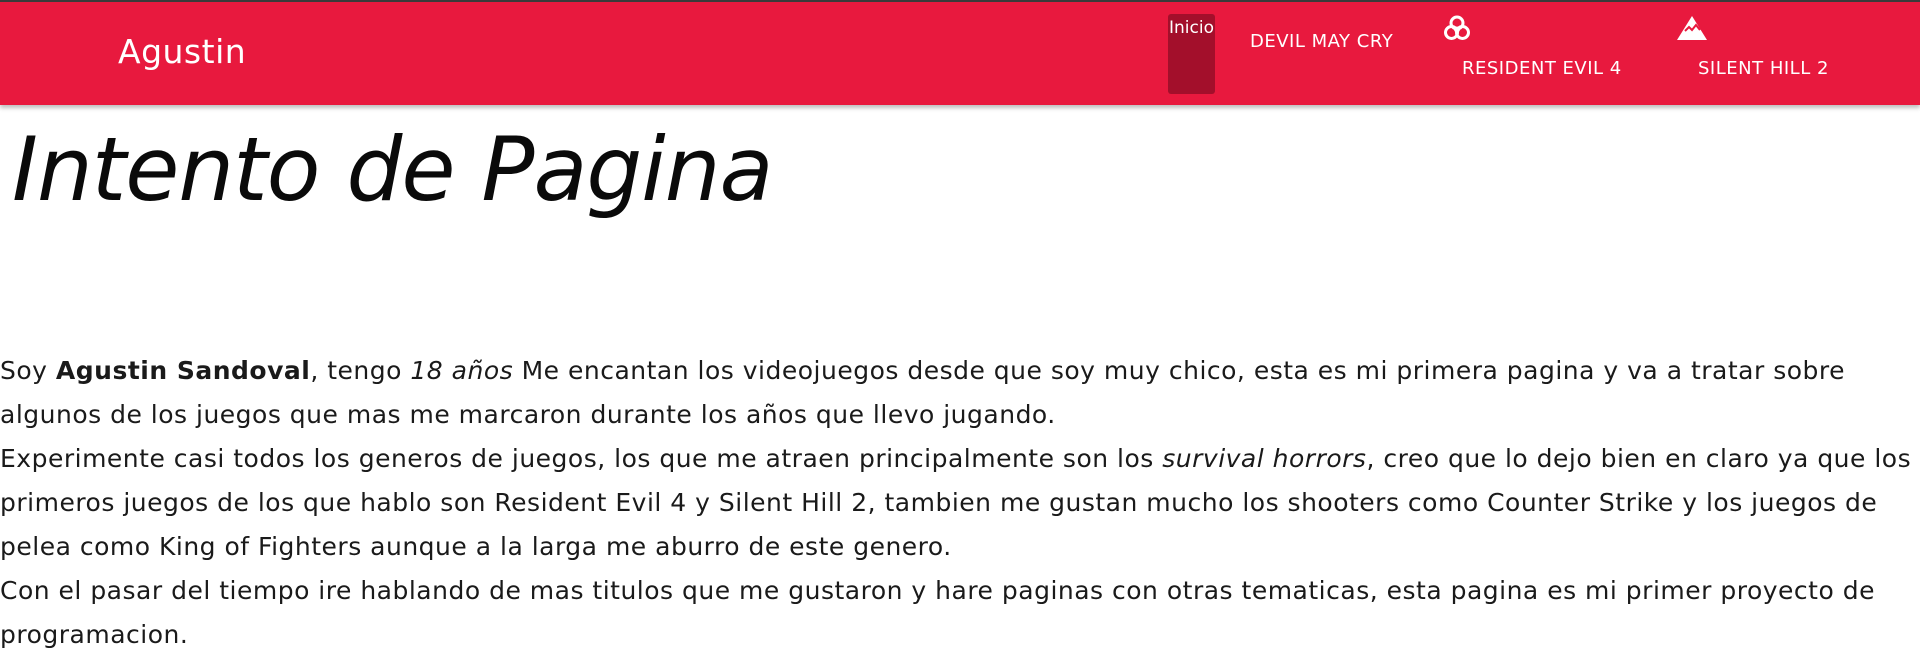 Image resolution: width=1920 pixels, height=657 pixels. I want to click on mountain-icon, so click(1692, 30).